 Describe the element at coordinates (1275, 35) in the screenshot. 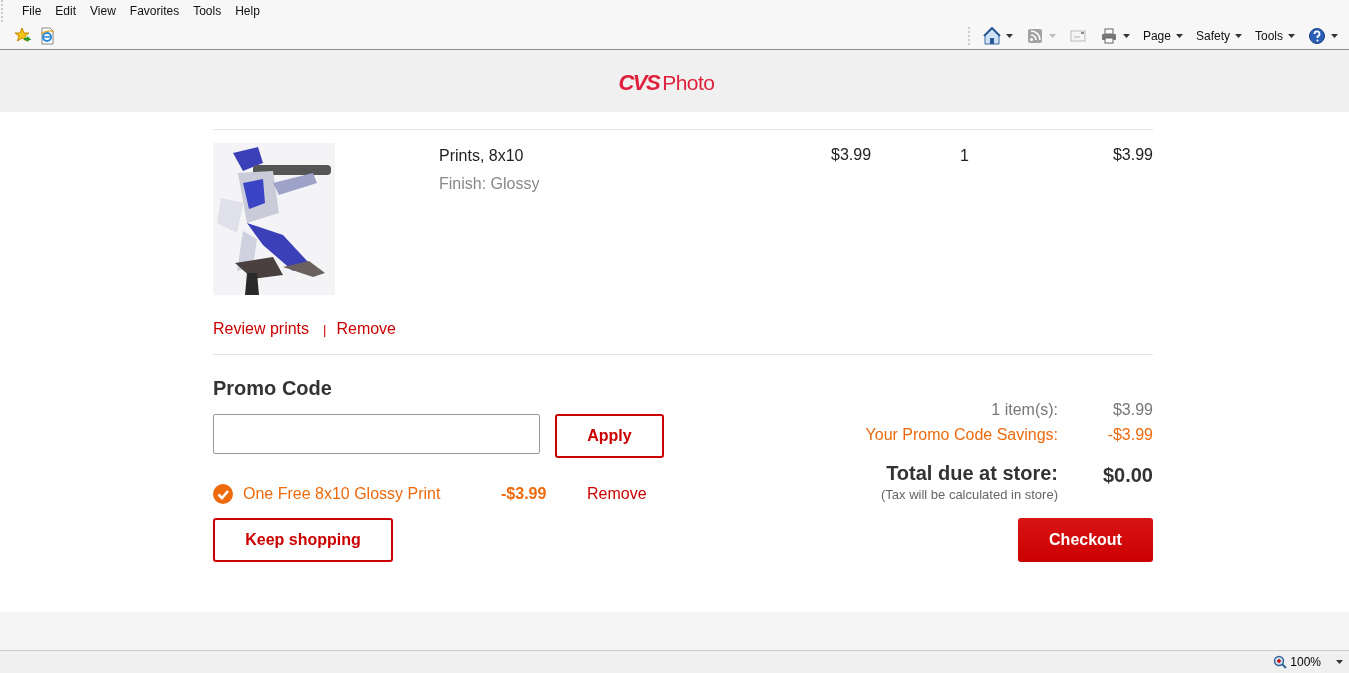

I see `menu-button: Tools` at that location.